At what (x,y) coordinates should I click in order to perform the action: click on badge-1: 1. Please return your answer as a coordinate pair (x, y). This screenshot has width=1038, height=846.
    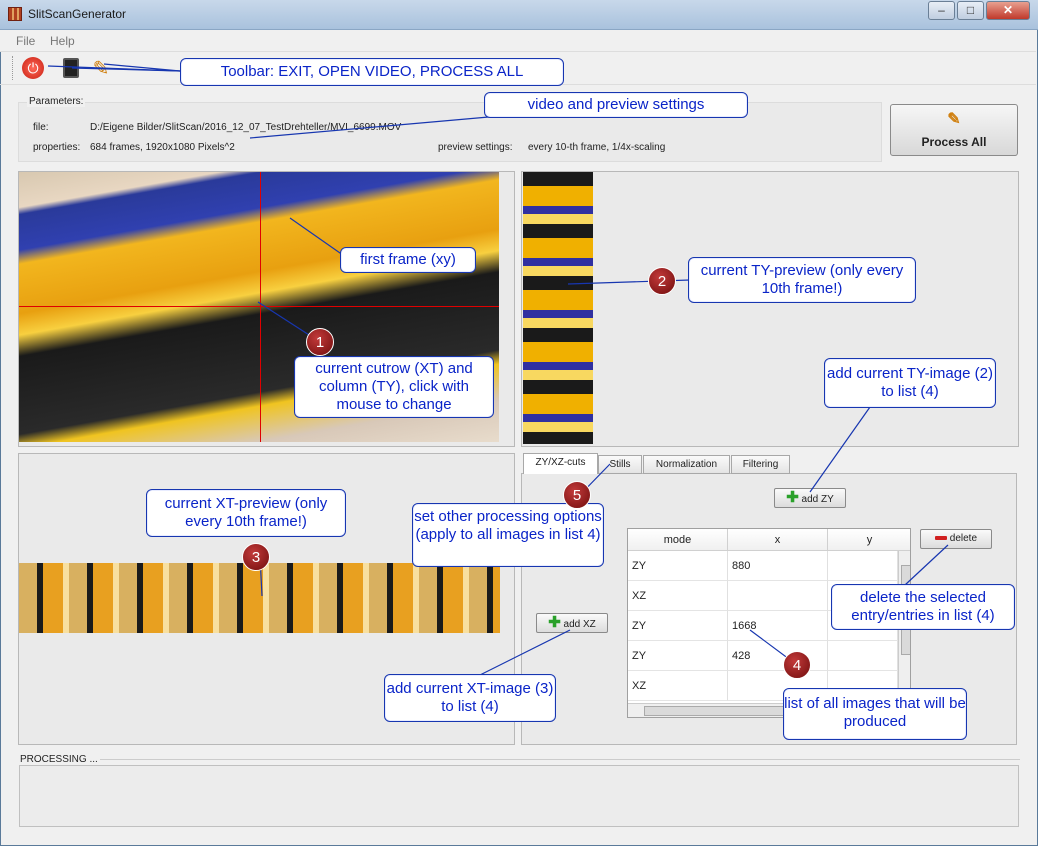
    Looking at the image, I should click on (320, 342).